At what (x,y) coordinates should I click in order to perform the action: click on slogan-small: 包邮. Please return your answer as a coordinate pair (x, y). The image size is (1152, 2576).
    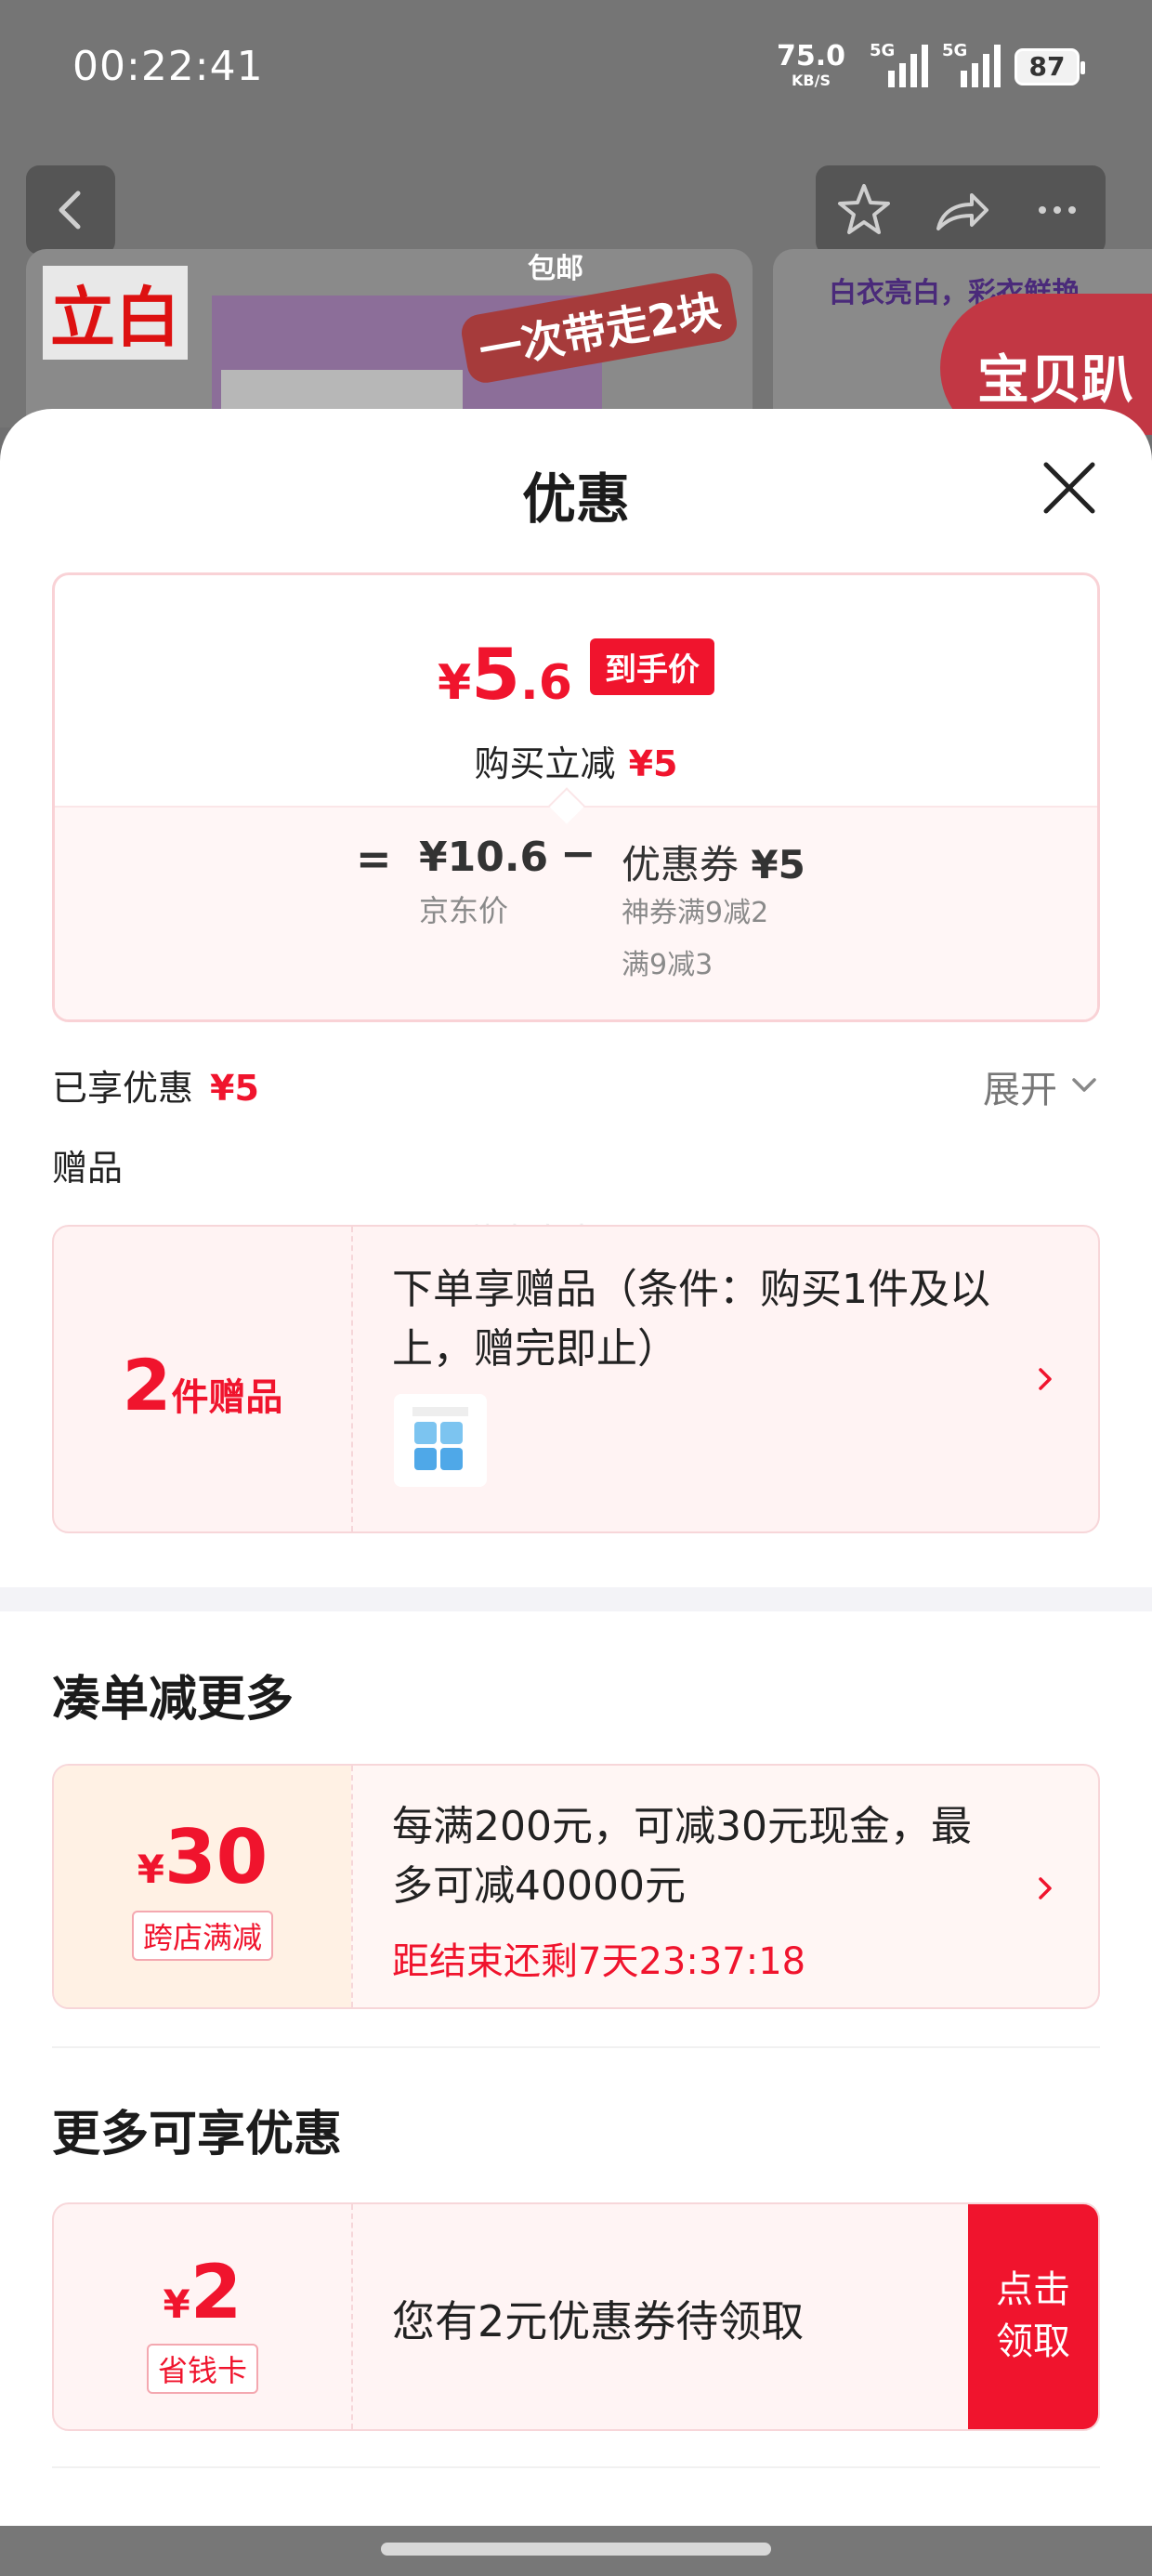
    Looking at the image, I should click on (555, 269).